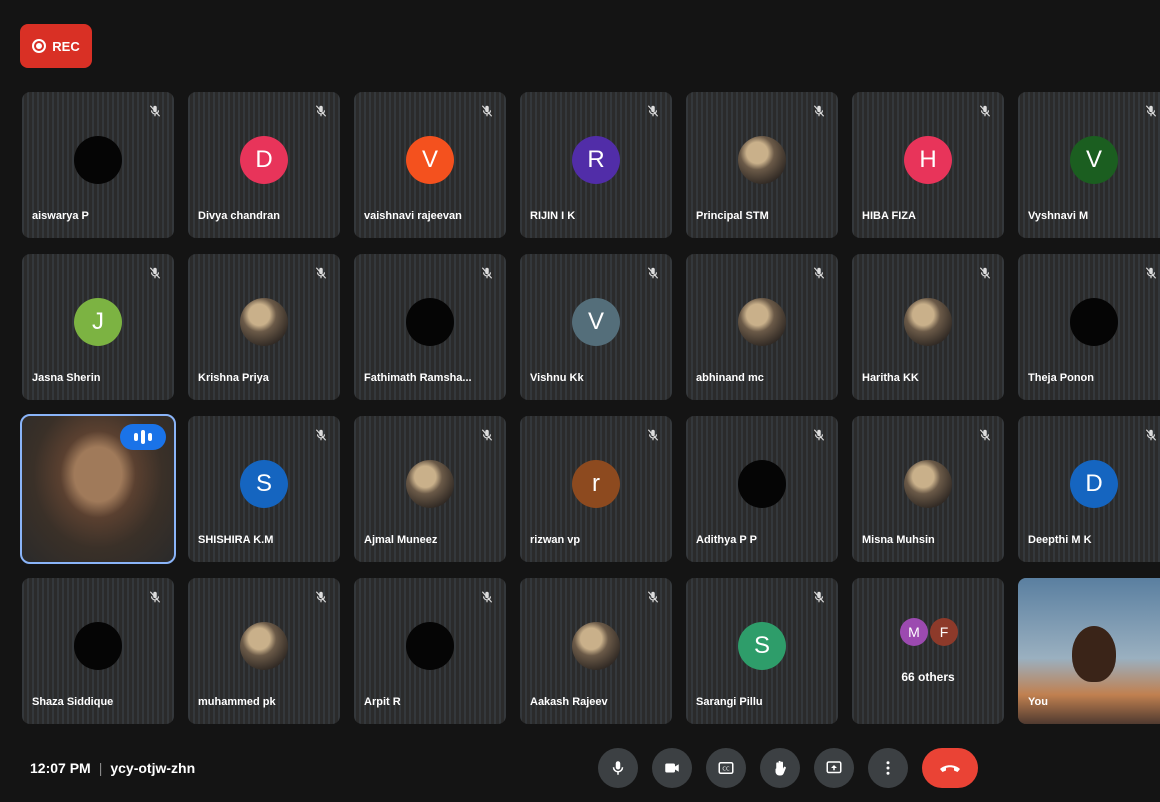  I want to click on participant-tile, so click(98, 489).